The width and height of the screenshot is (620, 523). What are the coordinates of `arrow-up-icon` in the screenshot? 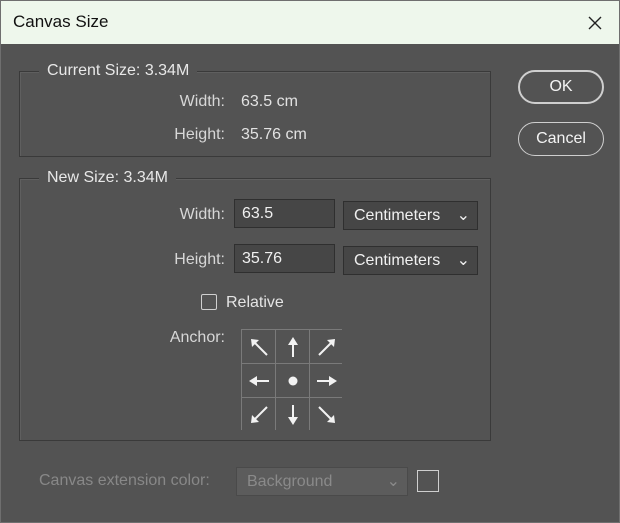 It's located at (292, 346).